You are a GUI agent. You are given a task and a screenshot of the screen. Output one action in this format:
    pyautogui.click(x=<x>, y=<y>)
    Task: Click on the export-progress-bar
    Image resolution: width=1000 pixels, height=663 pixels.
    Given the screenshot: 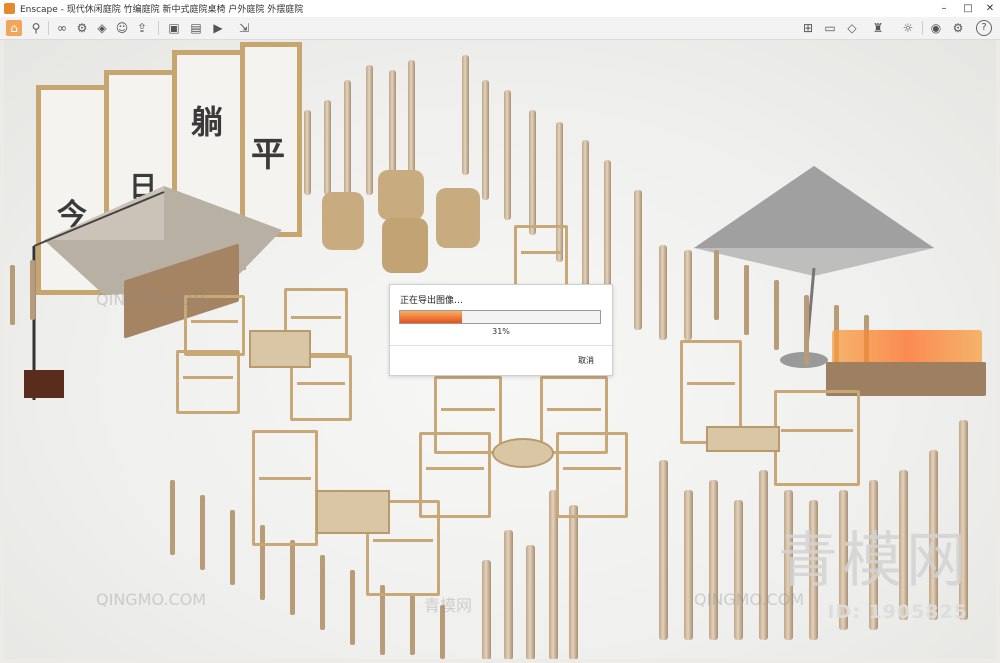 What is the action you would take?
    pyautogui.click(x=500, y=317)
    